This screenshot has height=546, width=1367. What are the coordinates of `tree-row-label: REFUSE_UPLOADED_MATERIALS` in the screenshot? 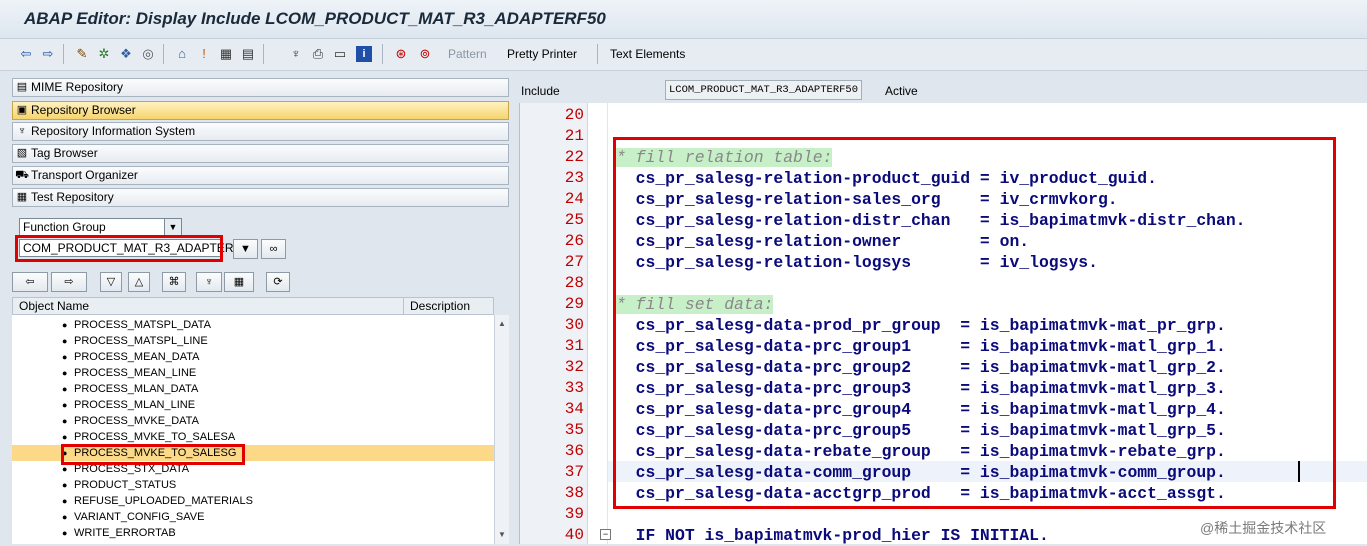 It's located at (163, 501).